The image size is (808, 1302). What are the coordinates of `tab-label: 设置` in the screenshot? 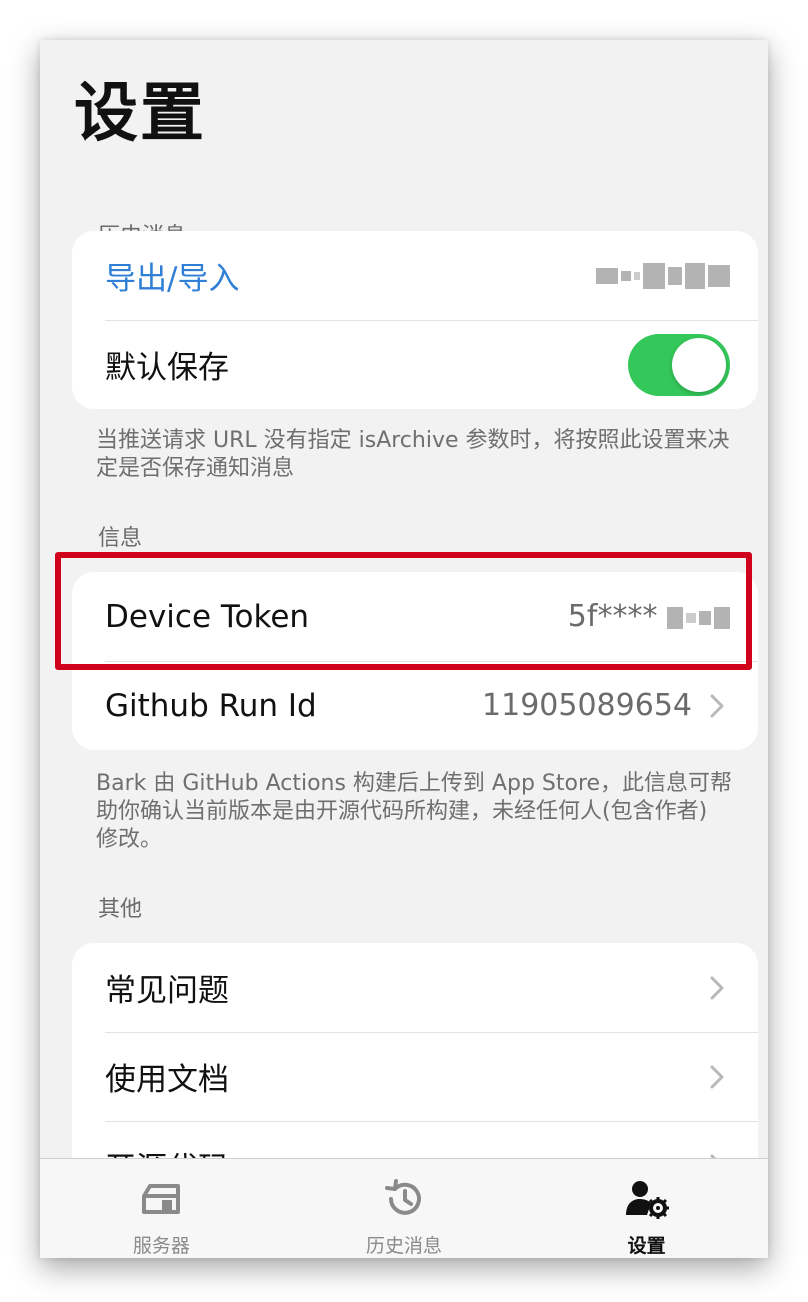 It's located at (646, 1246).